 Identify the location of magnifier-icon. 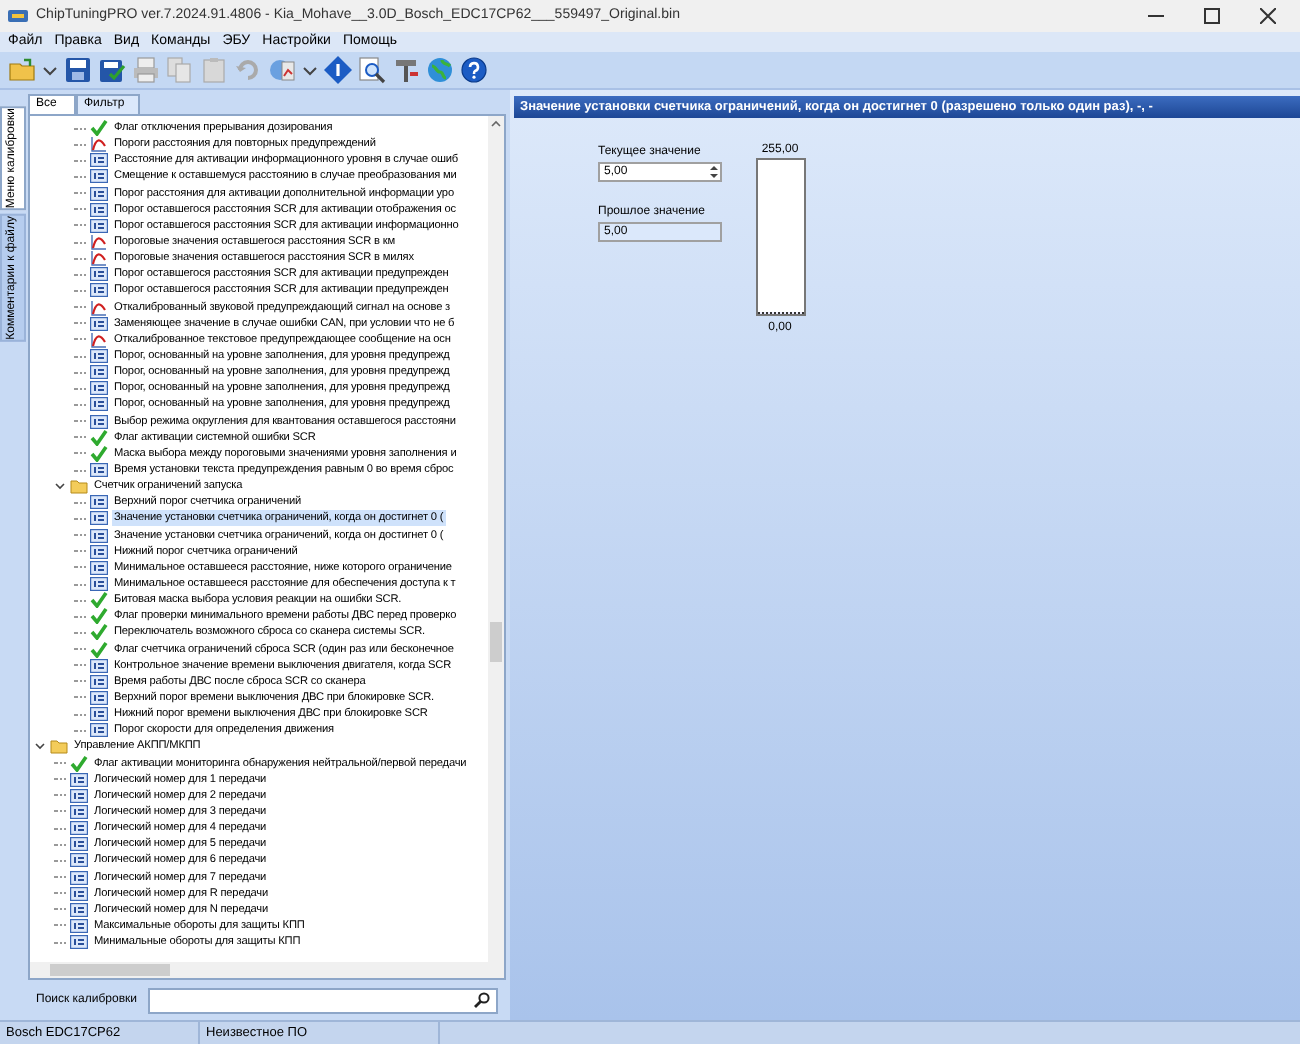
(372, 70).